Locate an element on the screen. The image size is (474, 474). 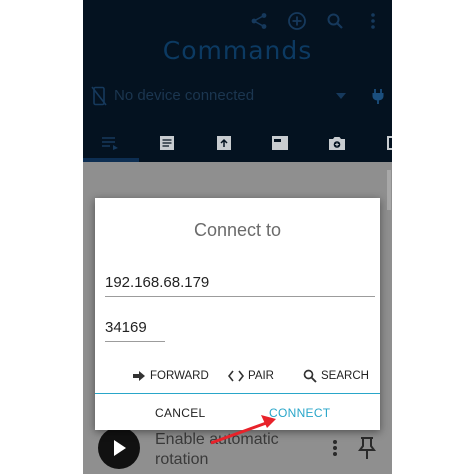
search-button: SEARCH is located at coordinates (336, 376).